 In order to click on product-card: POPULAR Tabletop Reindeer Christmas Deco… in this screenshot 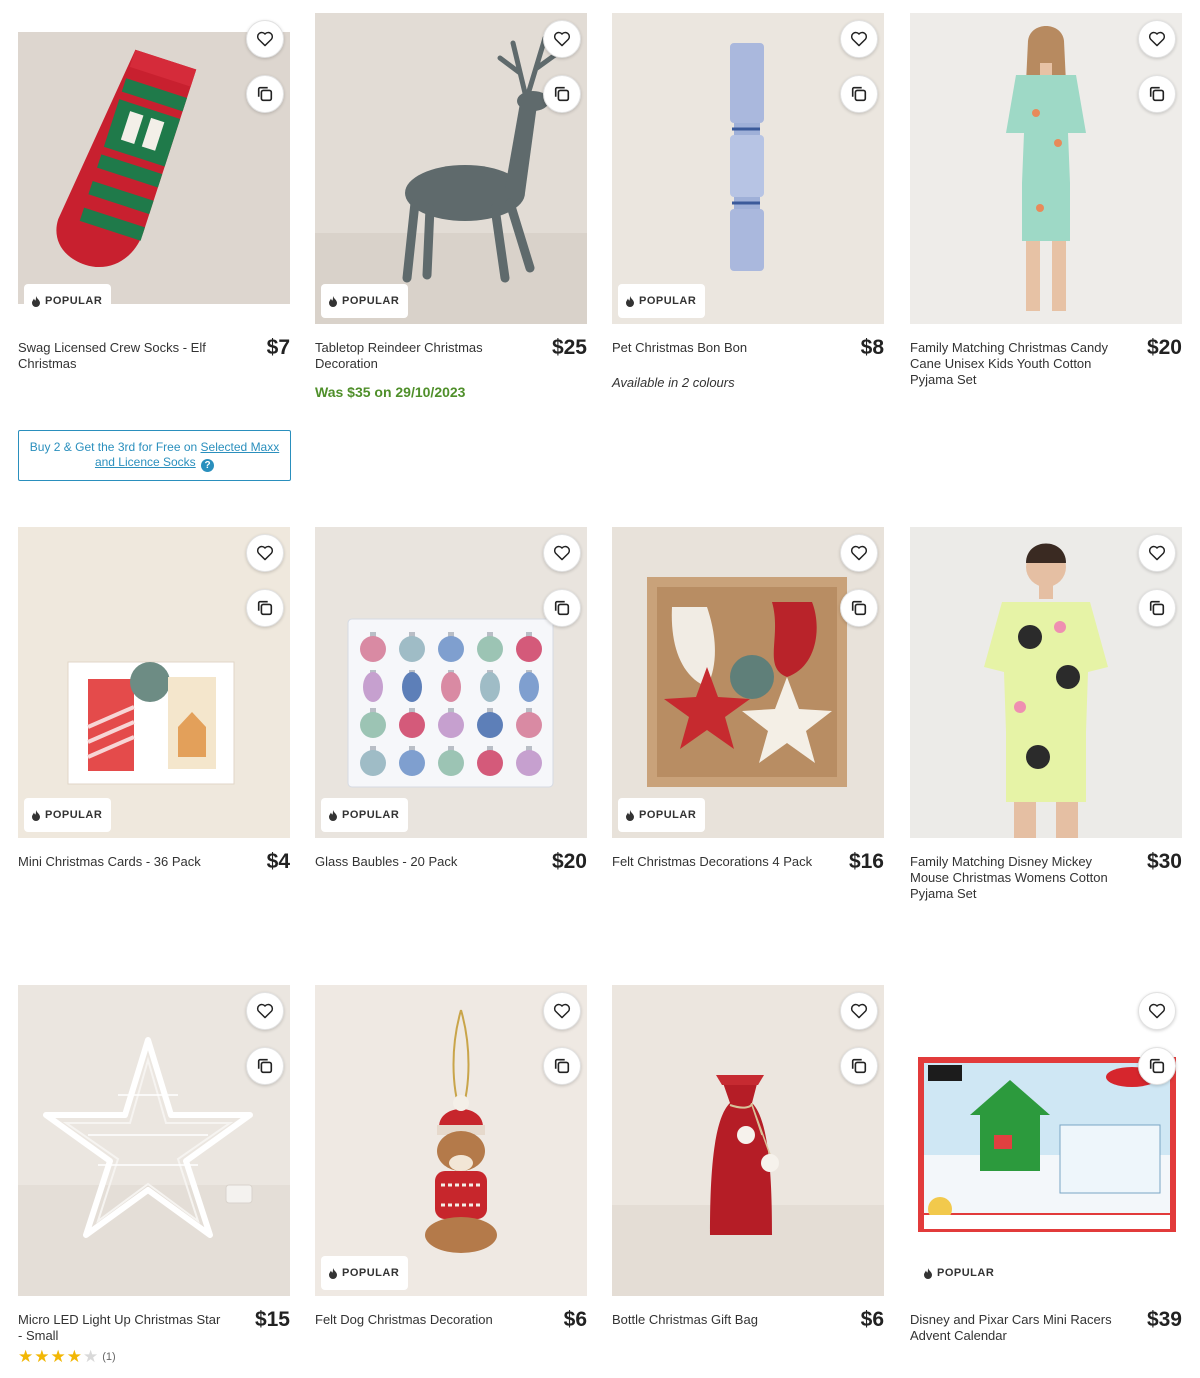, I will do `click(451, 206)`.